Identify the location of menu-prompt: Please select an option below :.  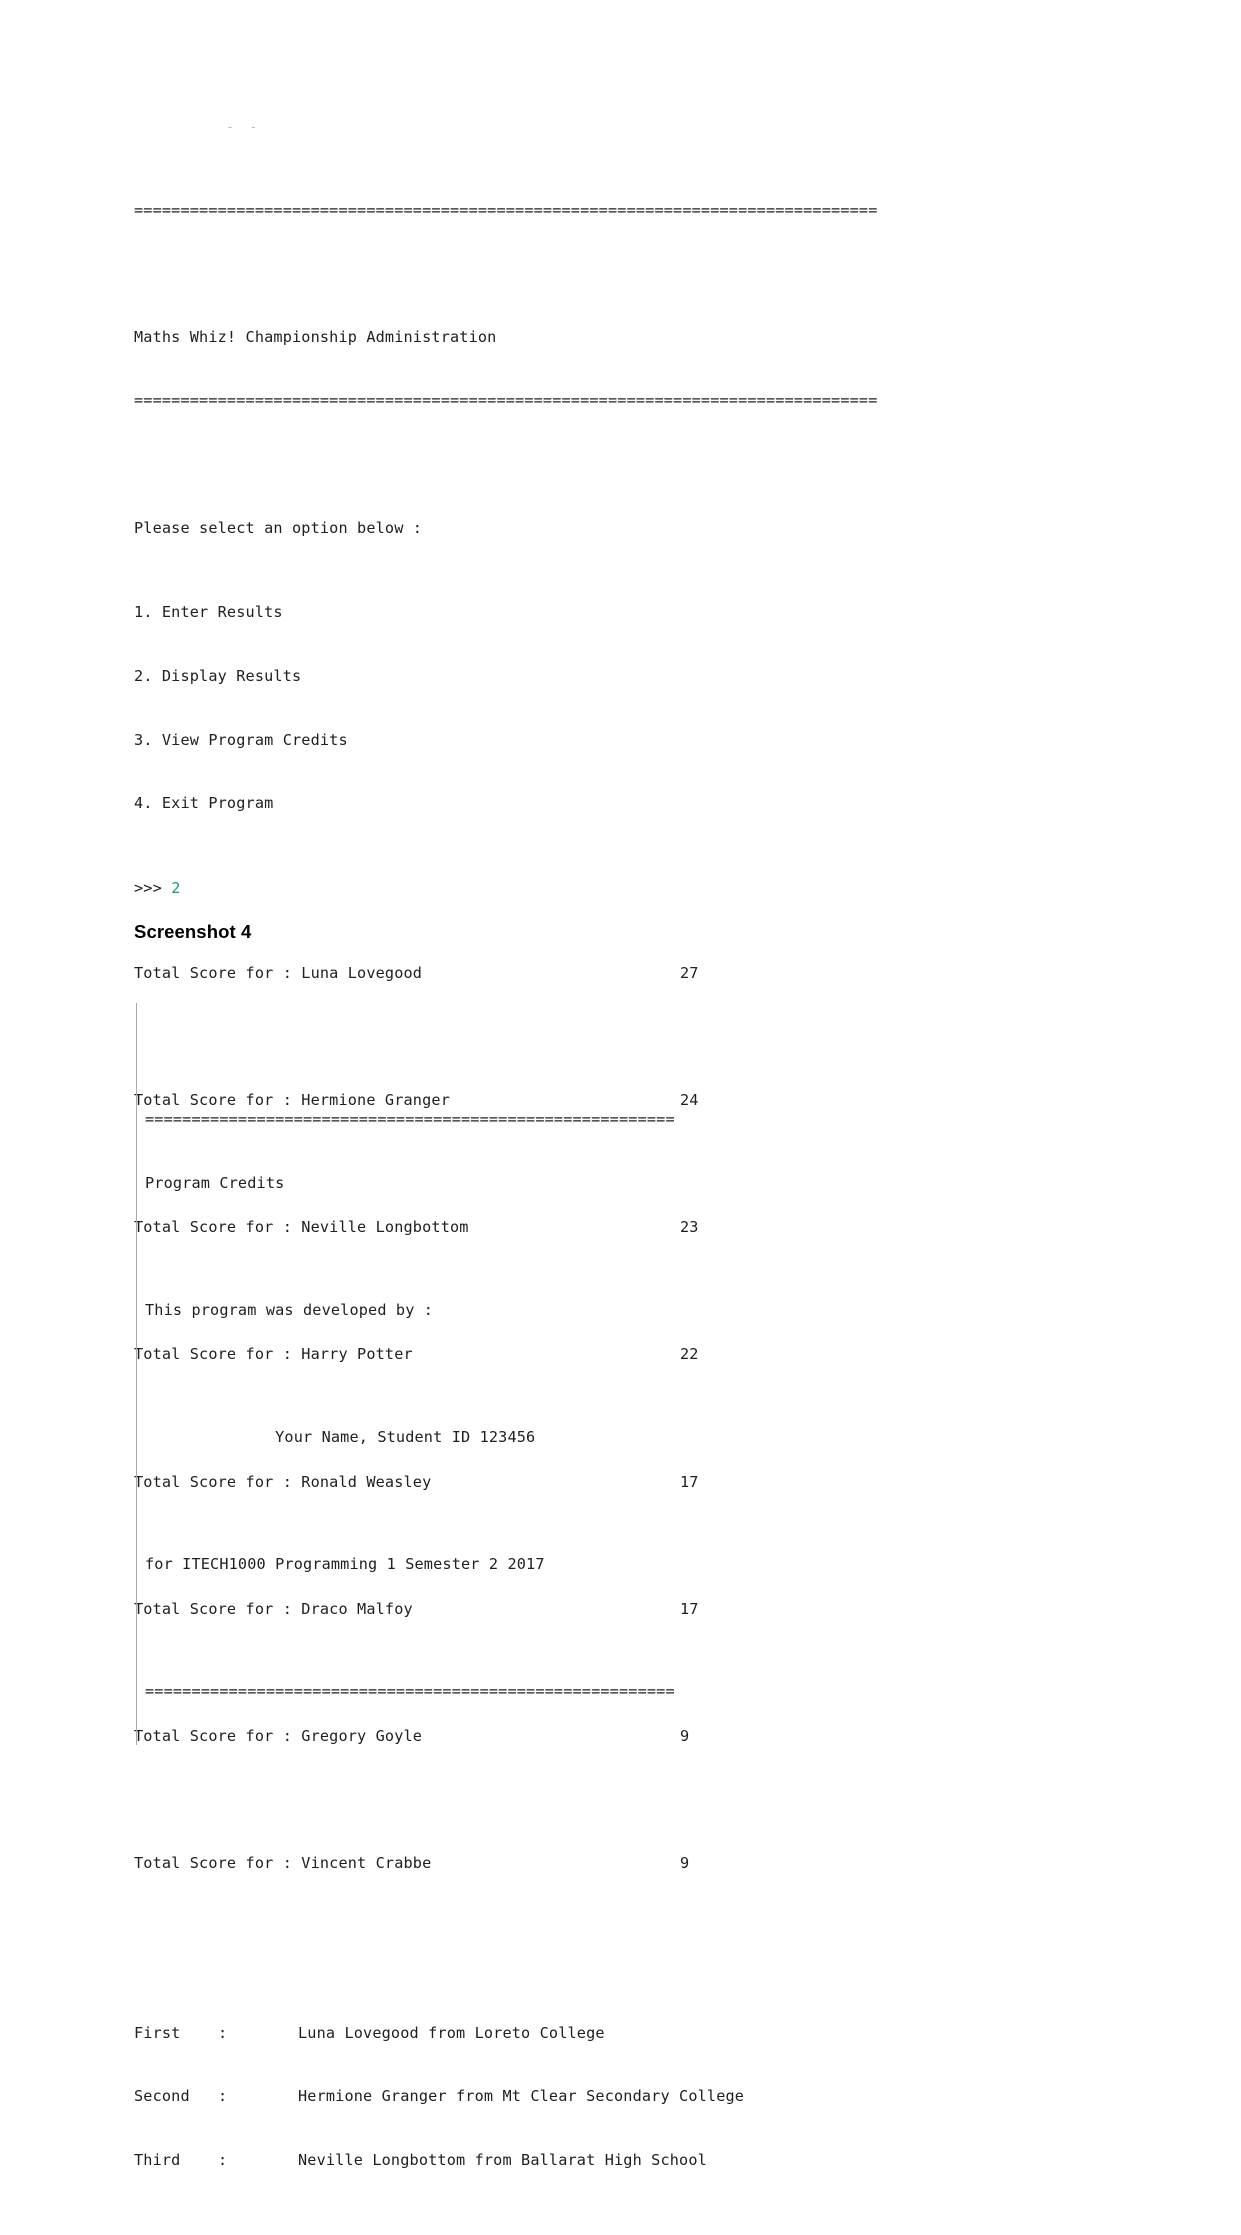
(278, 527).